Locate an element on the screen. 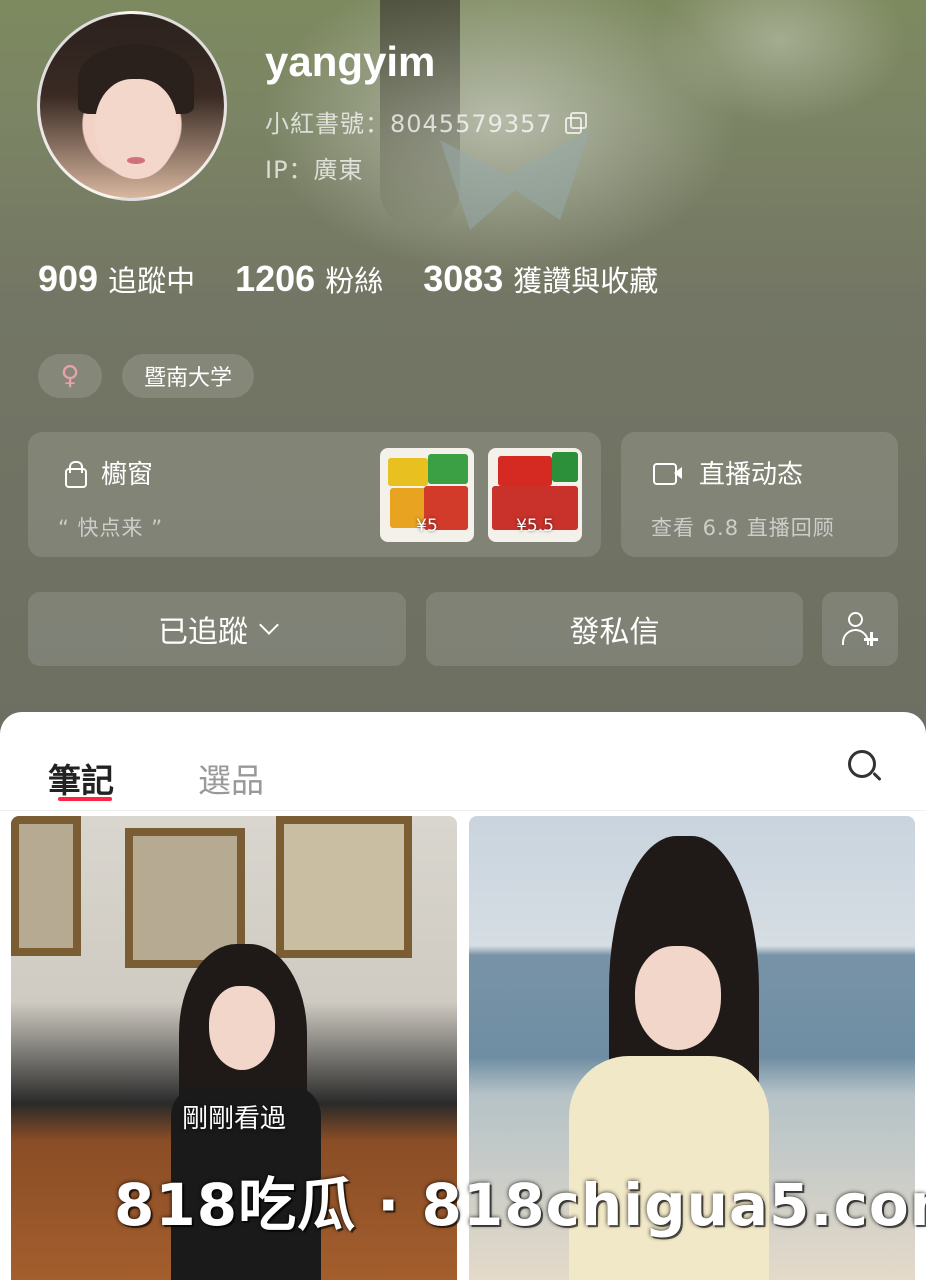 Image resolution: width=926 pixels, height=1280 pixels. following-button: 已追蹤 is located at coordinates (217, 629).